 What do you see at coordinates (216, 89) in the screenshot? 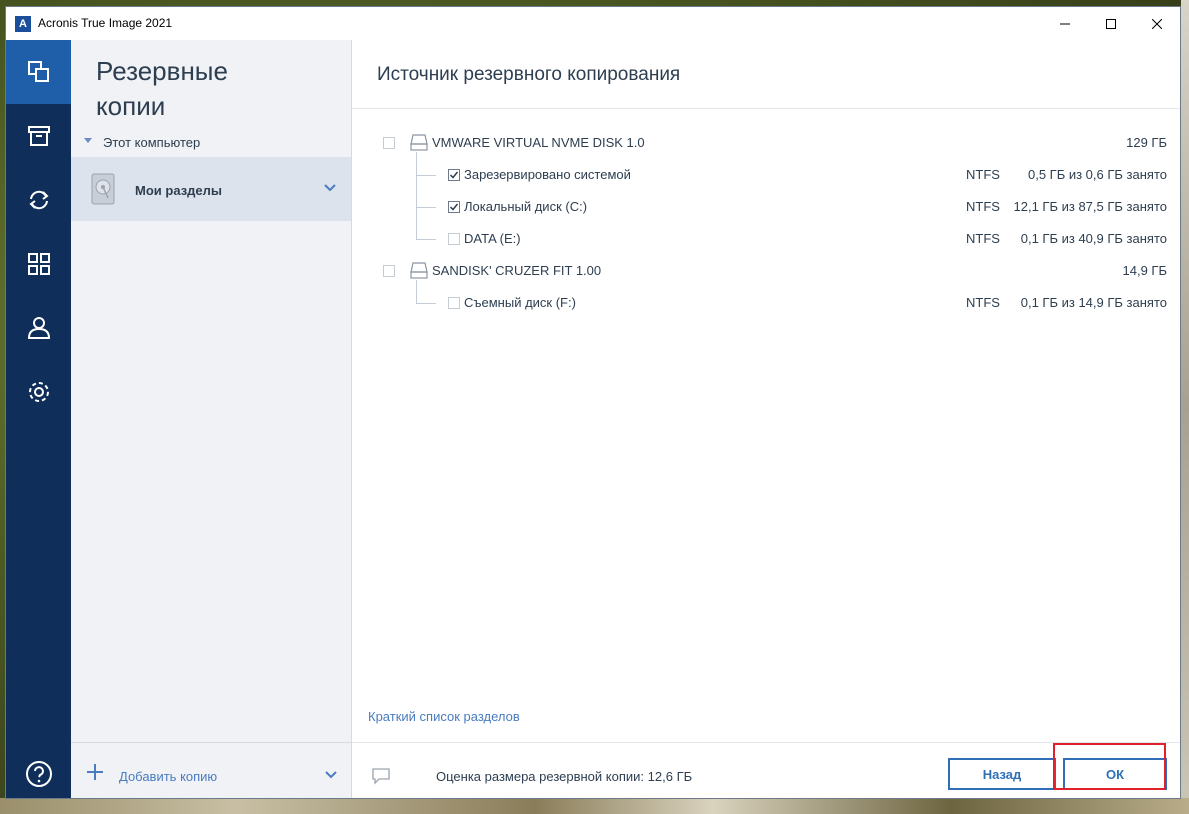
I see `sidebar-title: Резервные копии` at bounding box center [216, 89].